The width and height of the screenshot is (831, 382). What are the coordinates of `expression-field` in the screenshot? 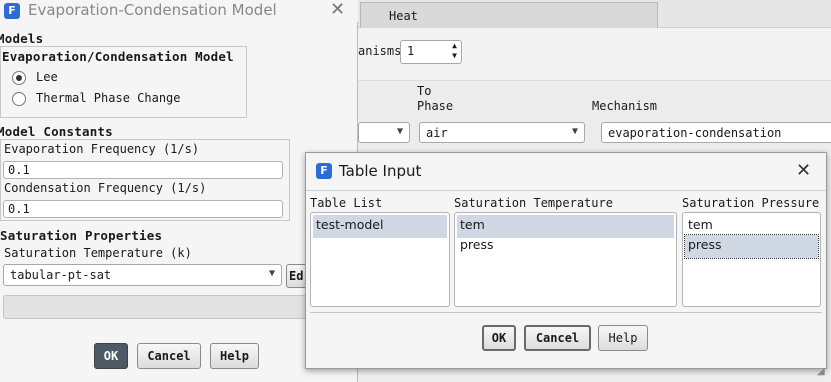 It's located at (163, 307).